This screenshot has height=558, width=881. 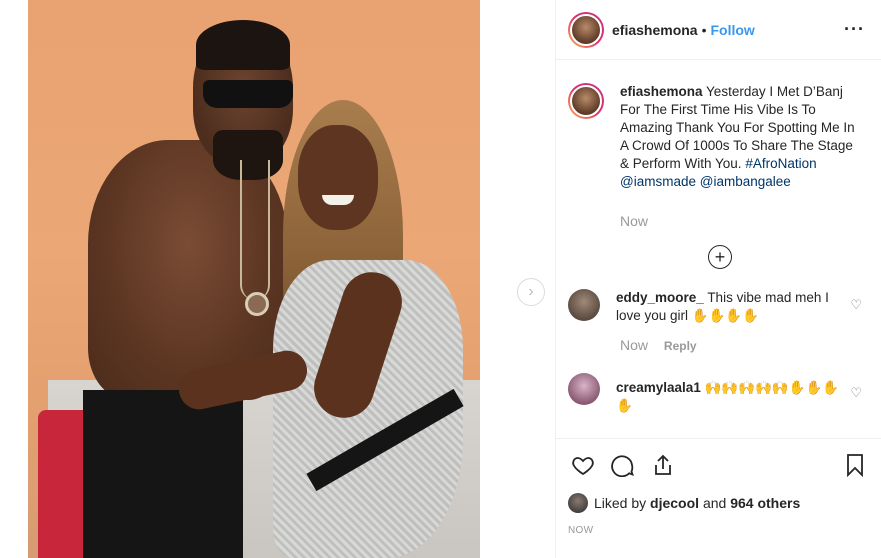 I want to click on caption-mention-2: @iambangalee, so click(x=745, y=181).